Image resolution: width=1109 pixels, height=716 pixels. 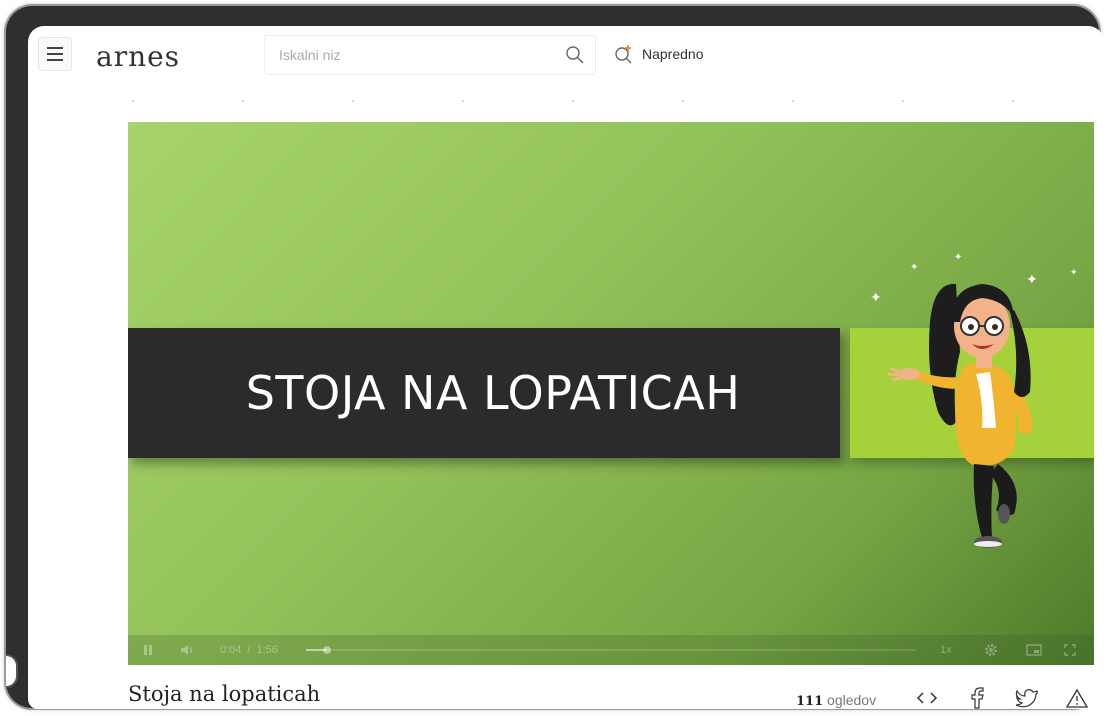 I want to click on facebook-icon, so click(x=977, y=698).